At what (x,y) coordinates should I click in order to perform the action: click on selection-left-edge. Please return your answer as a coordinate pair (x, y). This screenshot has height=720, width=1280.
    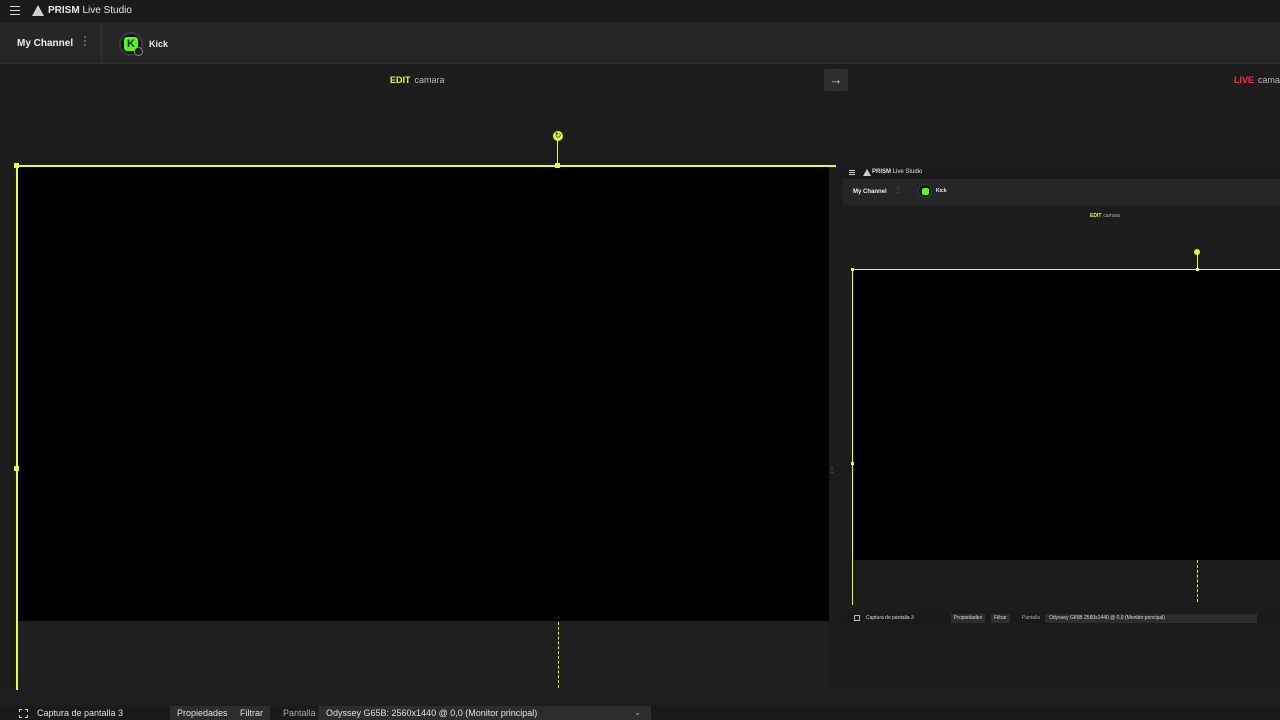
    Looking at the image, I should click on (17, 428).